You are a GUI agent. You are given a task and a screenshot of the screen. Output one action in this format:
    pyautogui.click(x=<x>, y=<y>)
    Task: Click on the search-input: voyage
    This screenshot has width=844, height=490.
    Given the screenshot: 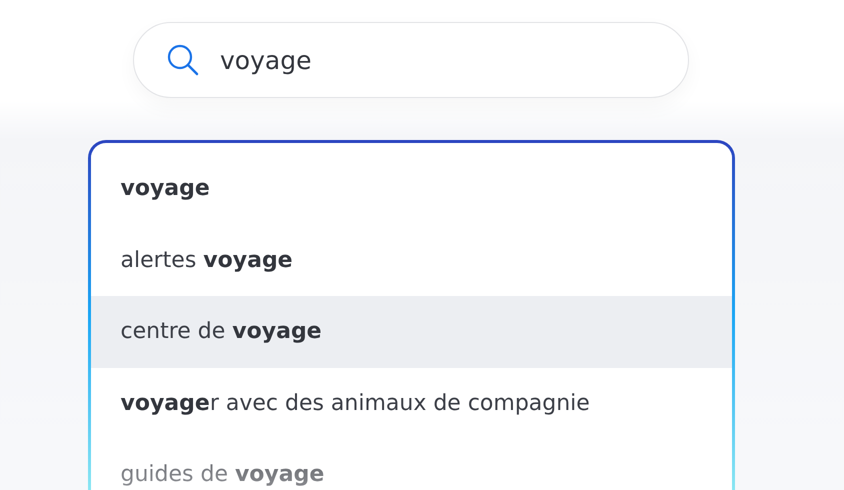 What is the action you would take?
    pyautogui.click(x=420, y=60)
    